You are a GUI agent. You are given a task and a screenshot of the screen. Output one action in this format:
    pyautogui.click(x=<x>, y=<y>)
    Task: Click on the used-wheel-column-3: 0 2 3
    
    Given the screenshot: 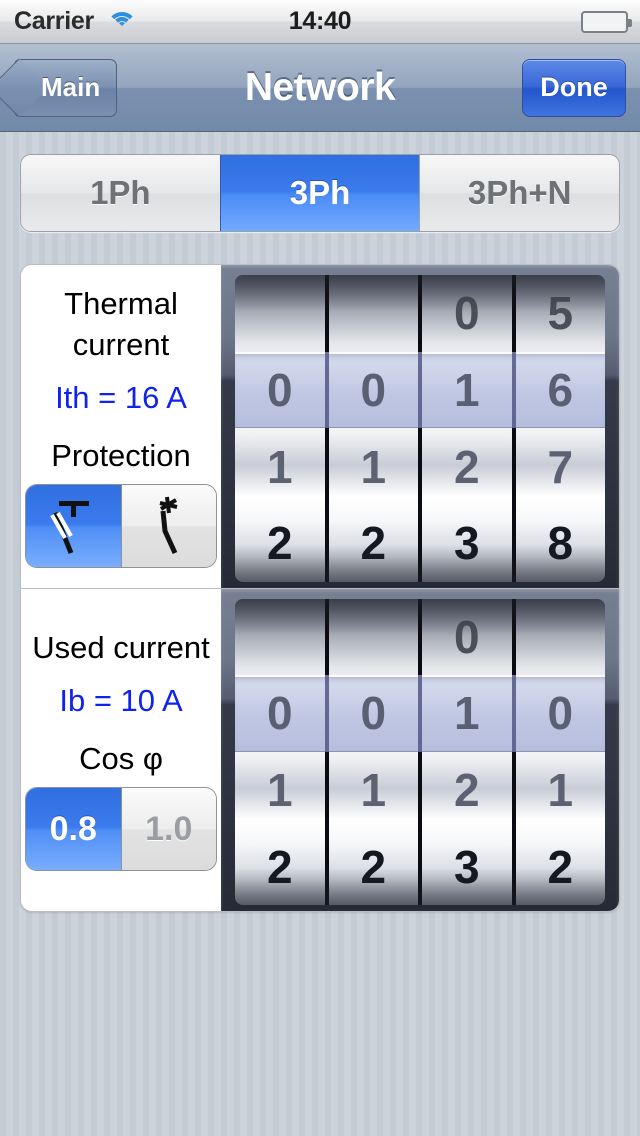 What is the action you would take?
    pyautogui.click(x=465, y=751)
    